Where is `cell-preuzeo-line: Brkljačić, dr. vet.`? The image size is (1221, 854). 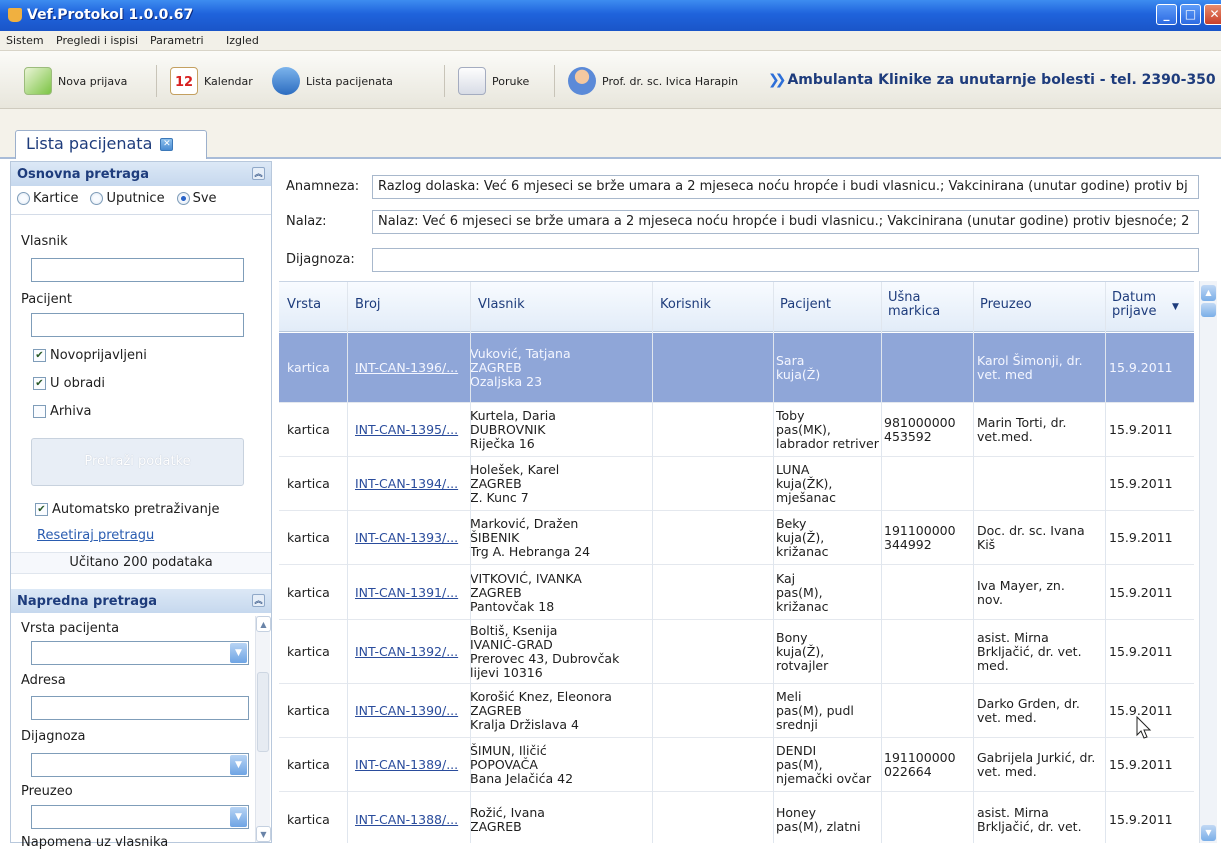 cell-preuzeo-line: Brkljačić, dr. vet. is located at coordinates (1029, 826).